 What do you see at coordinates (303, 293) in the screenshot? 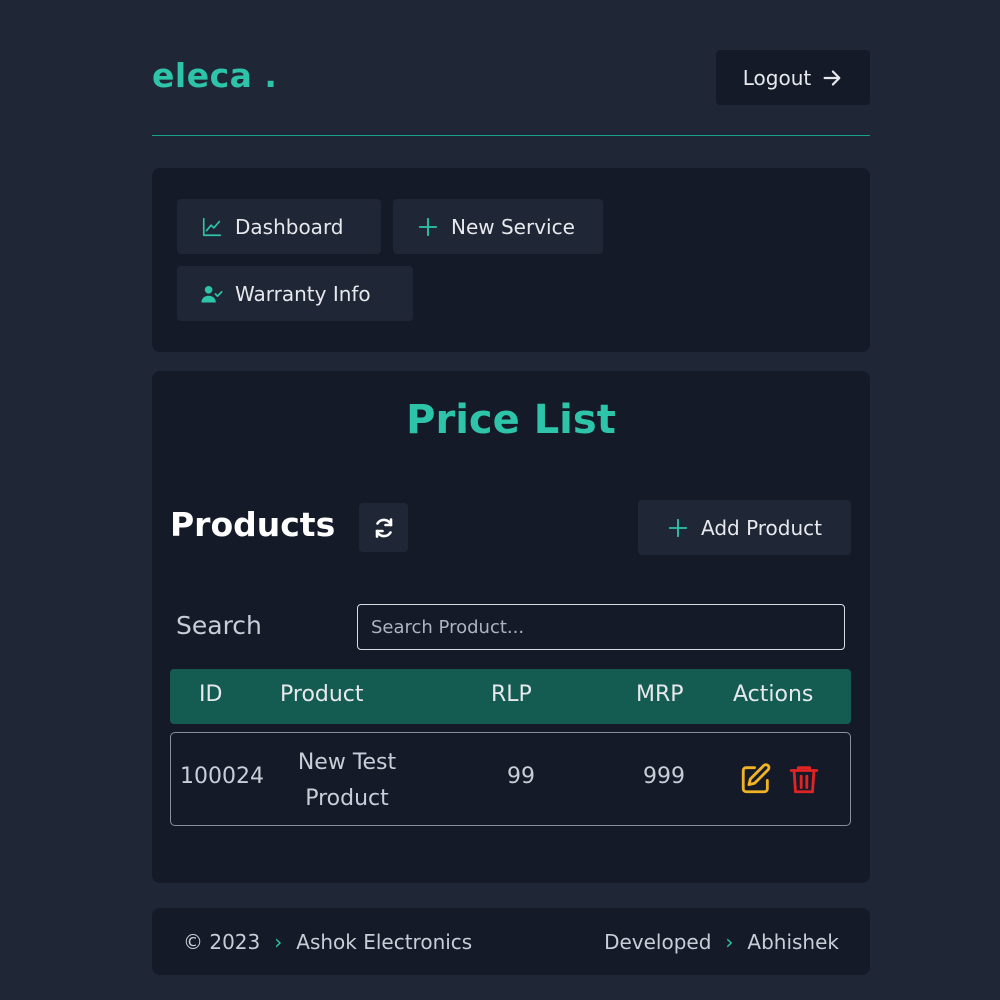
I see `nav-warranty-info-label: Warranty Info` at bounding box center [303, 293].